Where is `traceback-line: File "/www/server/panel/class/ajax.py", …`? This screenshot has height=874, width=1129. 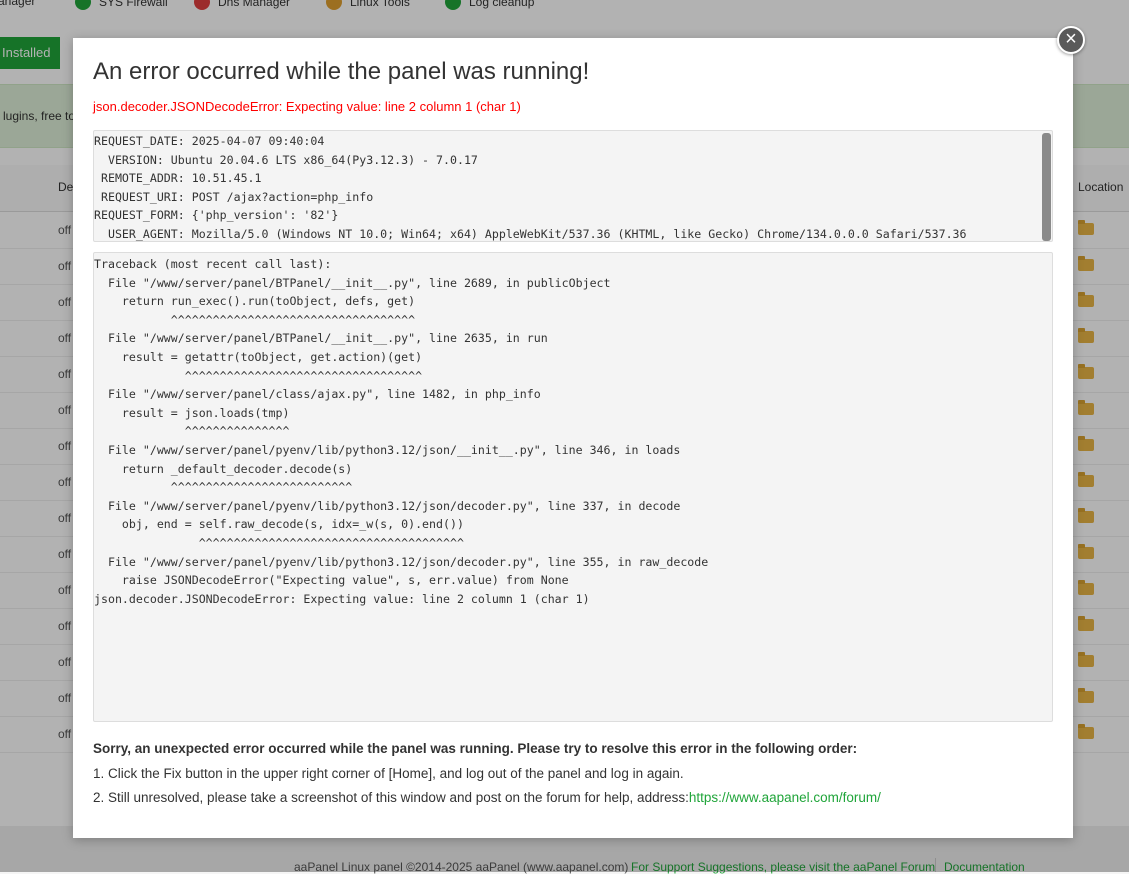 traceback-line: File "/www/server/panel/class/ajax.py", … is located at coordinates (317, 394).